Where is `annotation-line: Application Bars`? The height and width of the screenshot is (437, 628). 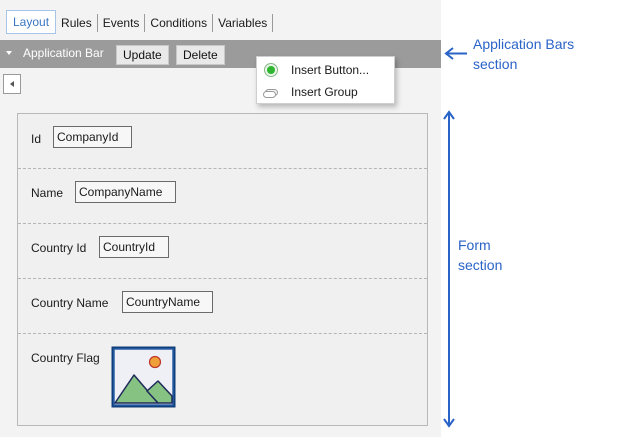
annotation-line: Application Bars is located at coordinates (524, 44).